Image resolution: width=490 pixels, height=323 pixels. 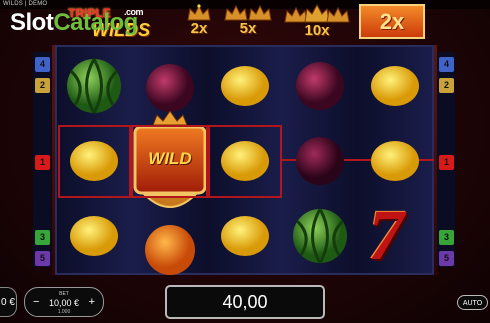 What do you see at coordinates (32, 22) in the screenshot?
I see `watermark-slot: Slot` at bounding box center [32, 22].